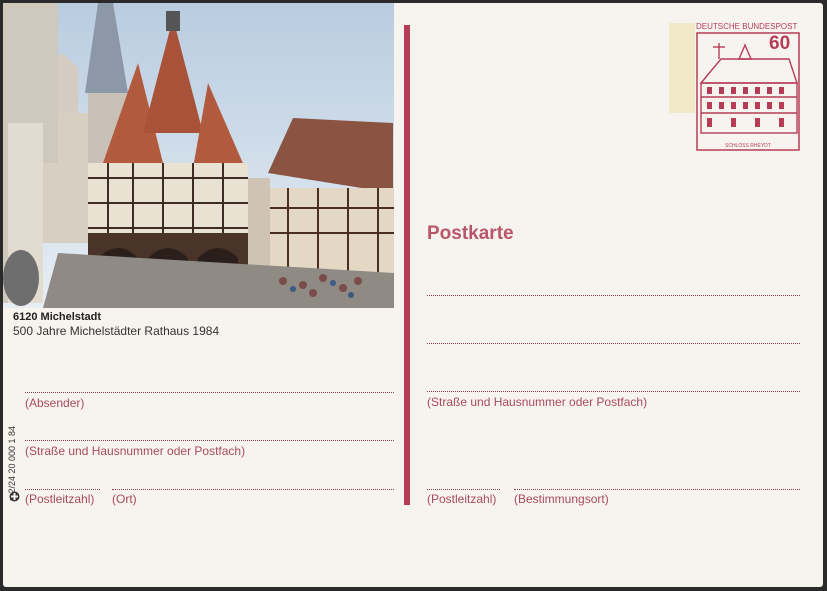 This screenshot has width=827, height=591. Describe the element at coordinates (135, 451) in the screenshot. I see `left-street-label: (Straße und Hausnummer oder Postfach)` at that location.